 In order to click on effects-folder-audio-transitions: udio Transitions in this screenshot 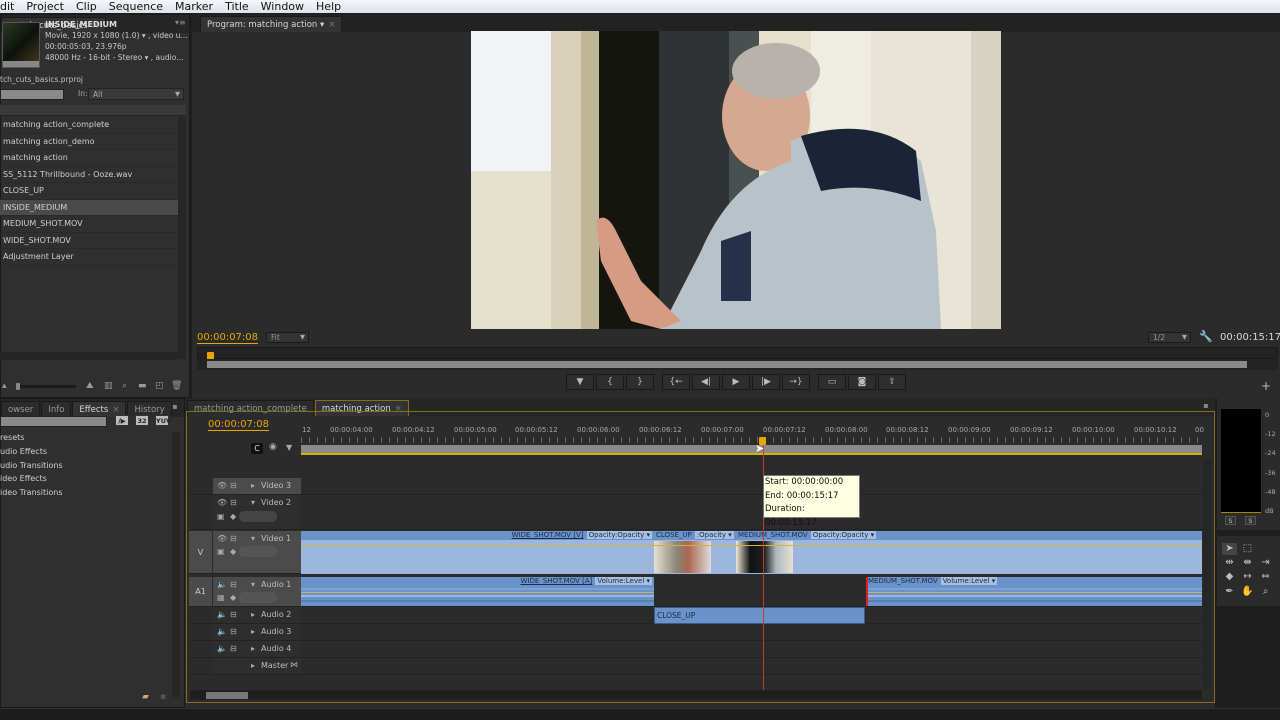, I will do `click(86, 466)`.